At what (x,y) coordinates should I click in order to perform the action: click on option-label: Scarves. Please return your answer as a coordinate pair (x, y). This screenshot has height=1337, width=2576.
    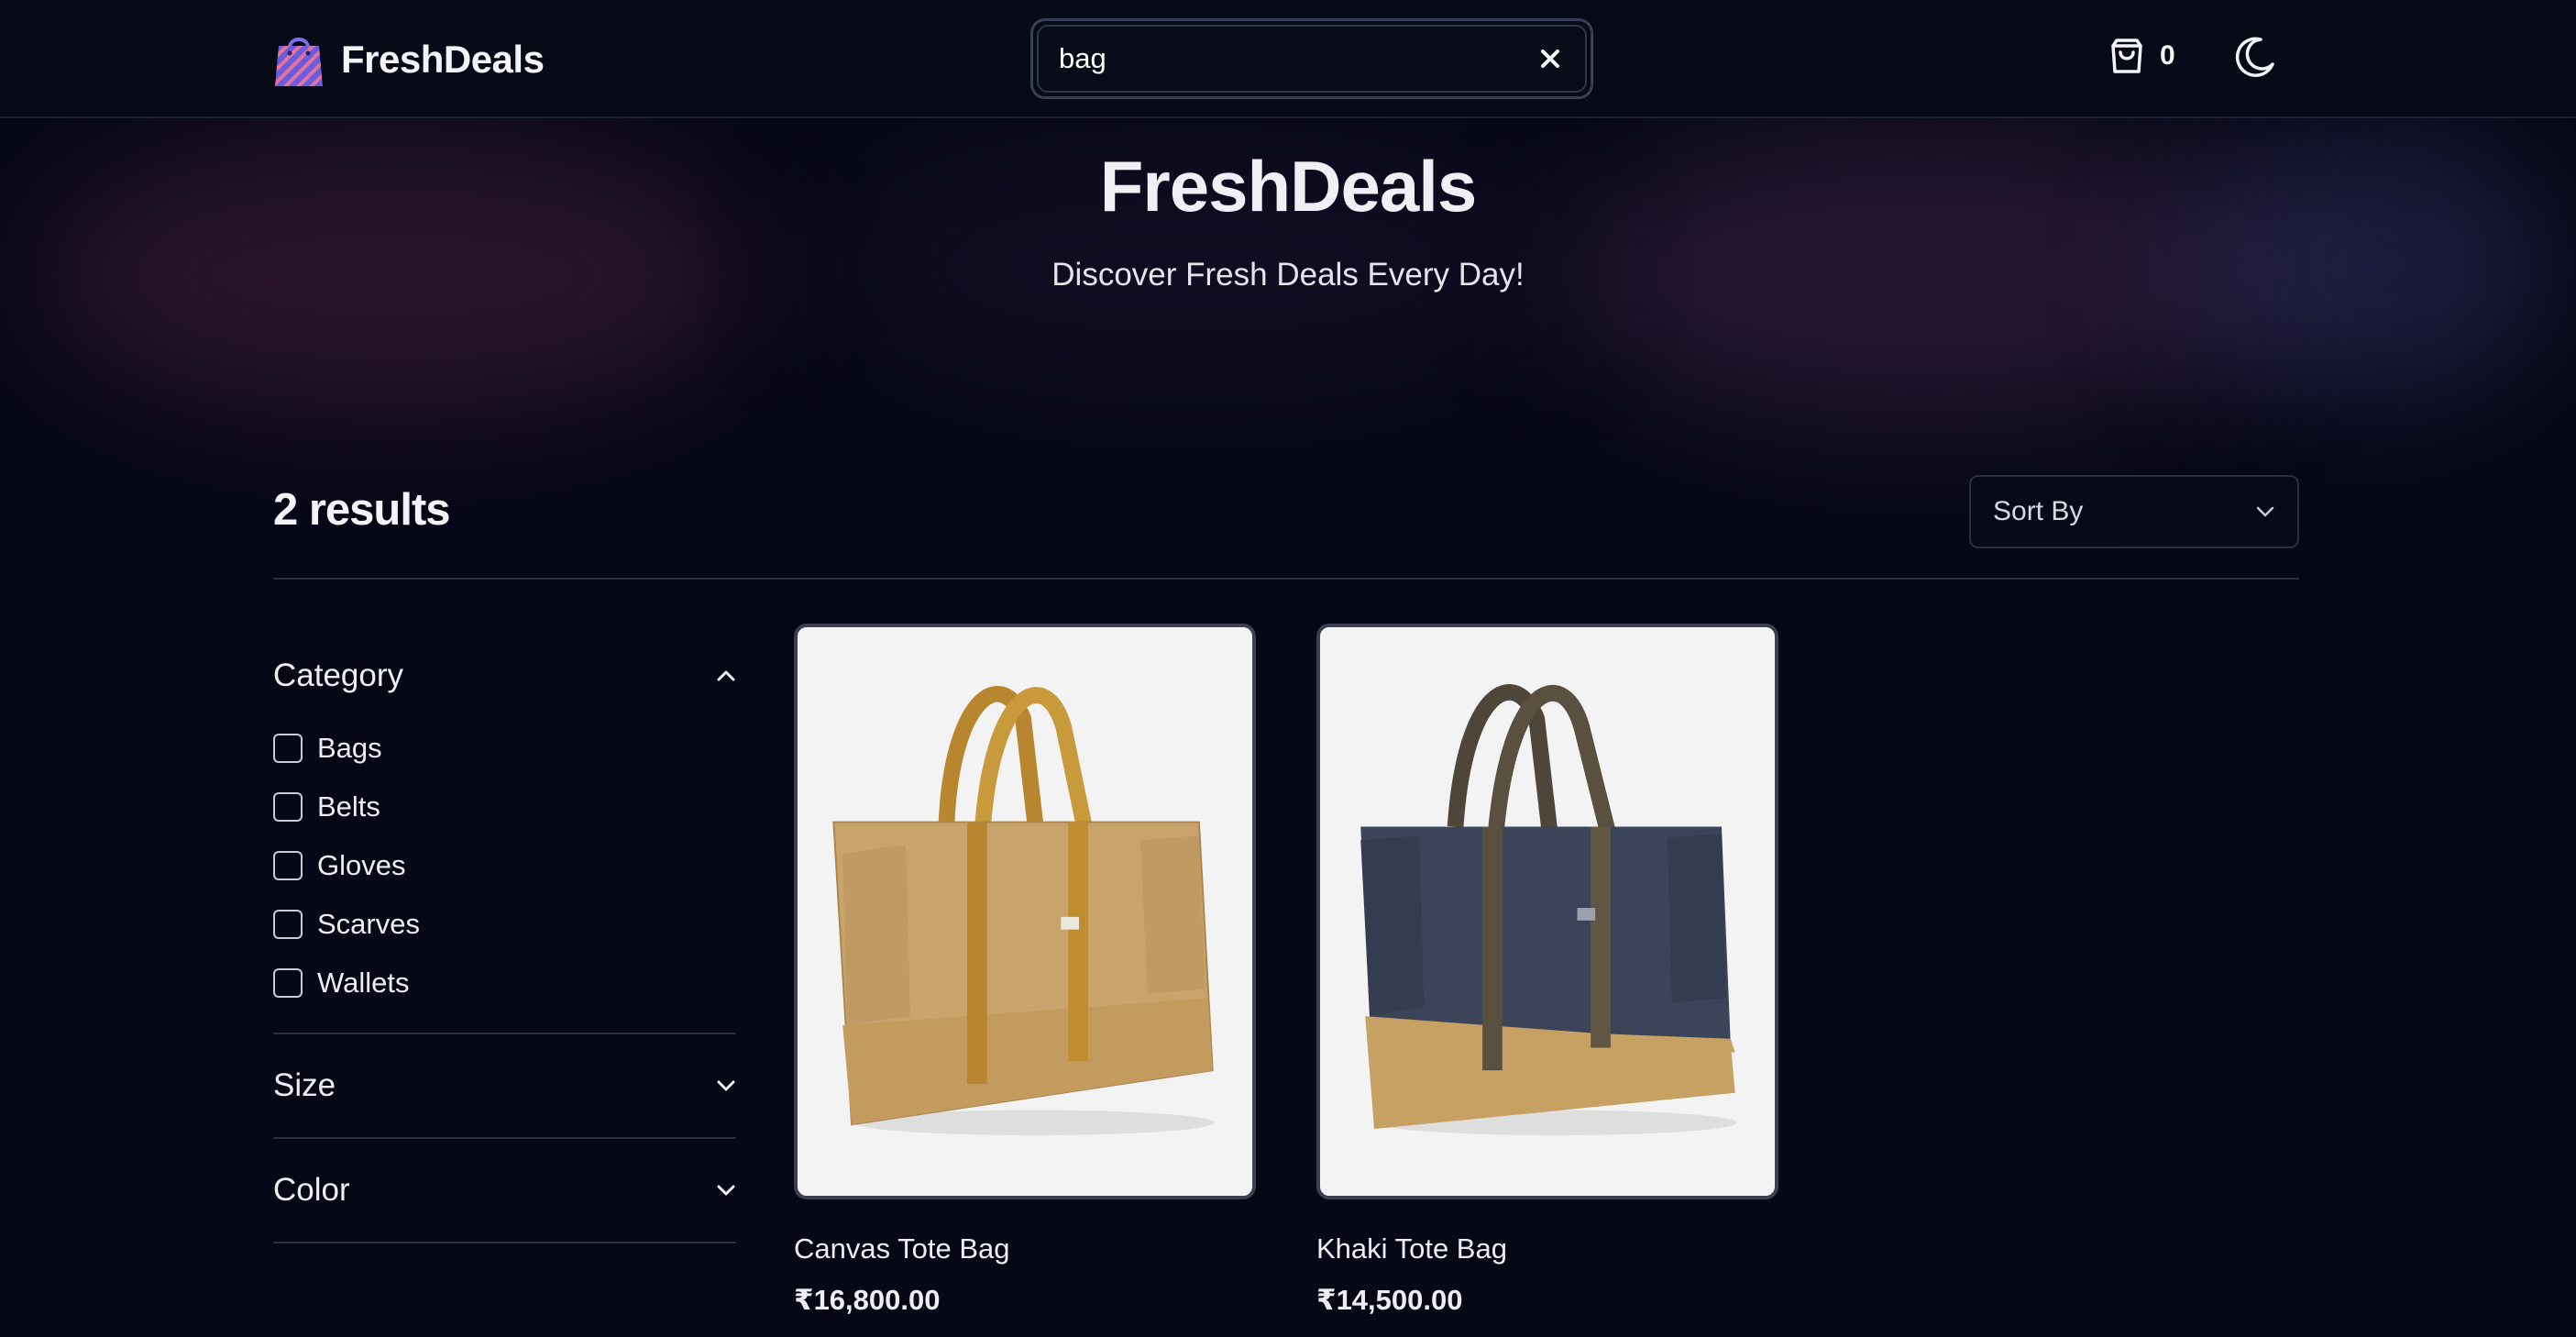
    Looking at the image, I should click on (368, 924).